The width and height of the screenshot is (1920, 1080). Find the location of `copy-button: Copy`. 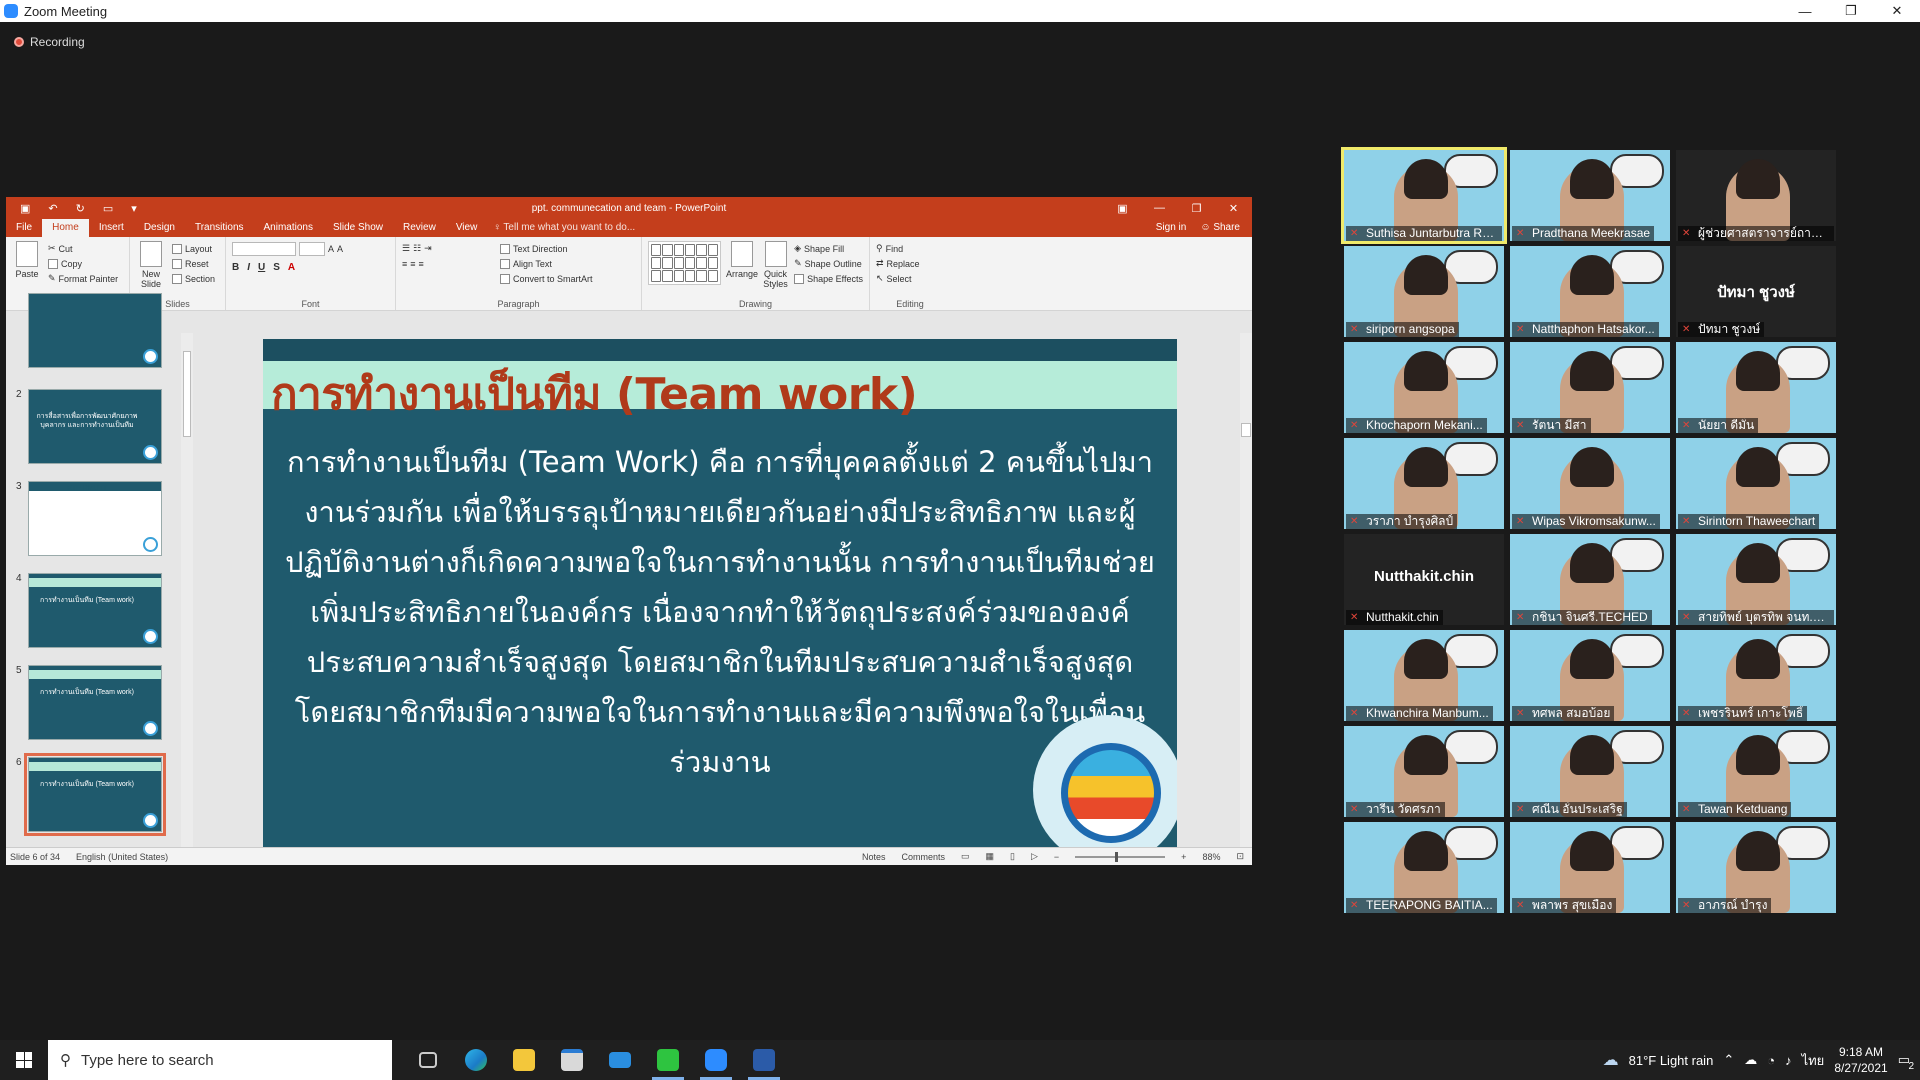

copy-button: Copy is located at coordinates (83, 263).